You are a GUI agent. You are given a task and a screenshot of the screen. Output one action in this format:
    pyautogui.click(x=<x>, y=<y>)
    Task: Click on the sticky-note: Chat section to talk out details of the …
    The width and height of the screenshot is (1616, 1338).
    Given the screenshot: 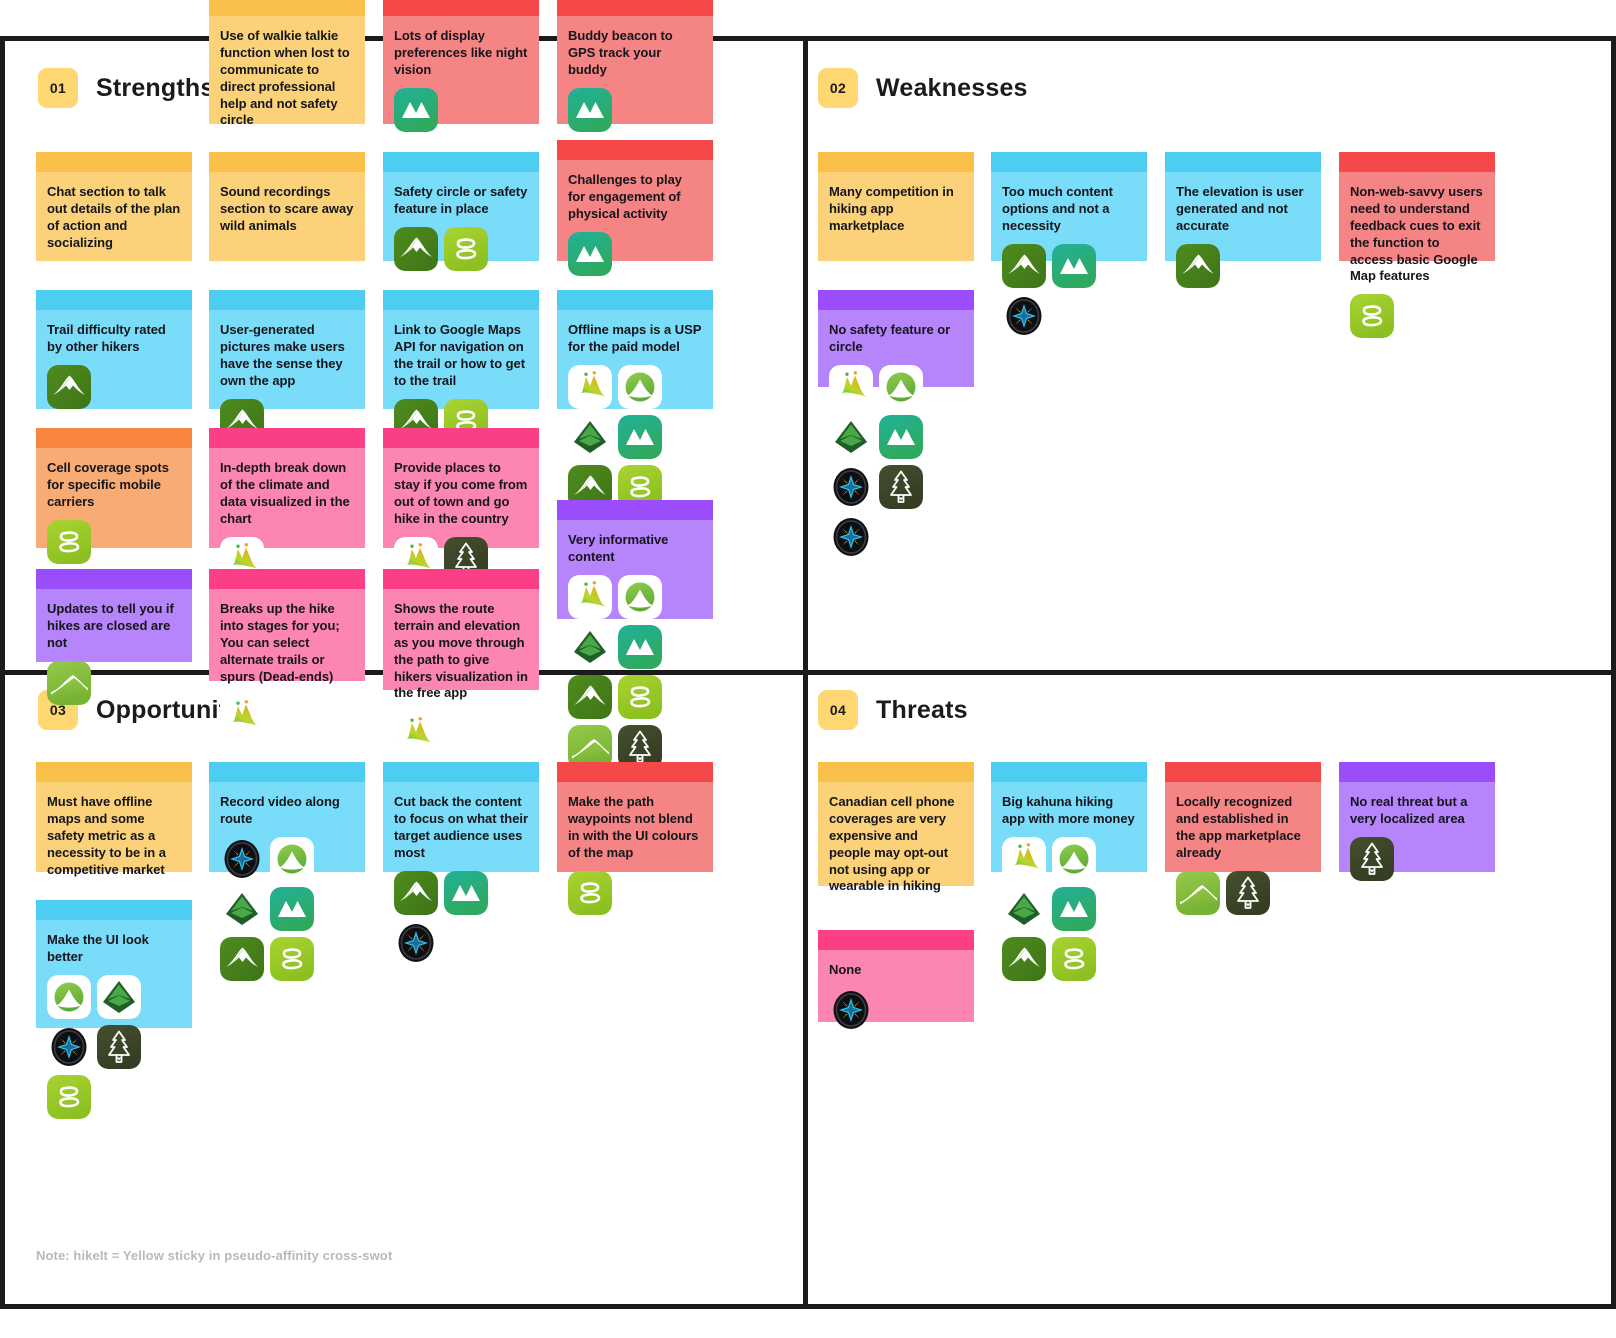 What is the action you would take?
    pyautogui.click(x=114, y=206)
    